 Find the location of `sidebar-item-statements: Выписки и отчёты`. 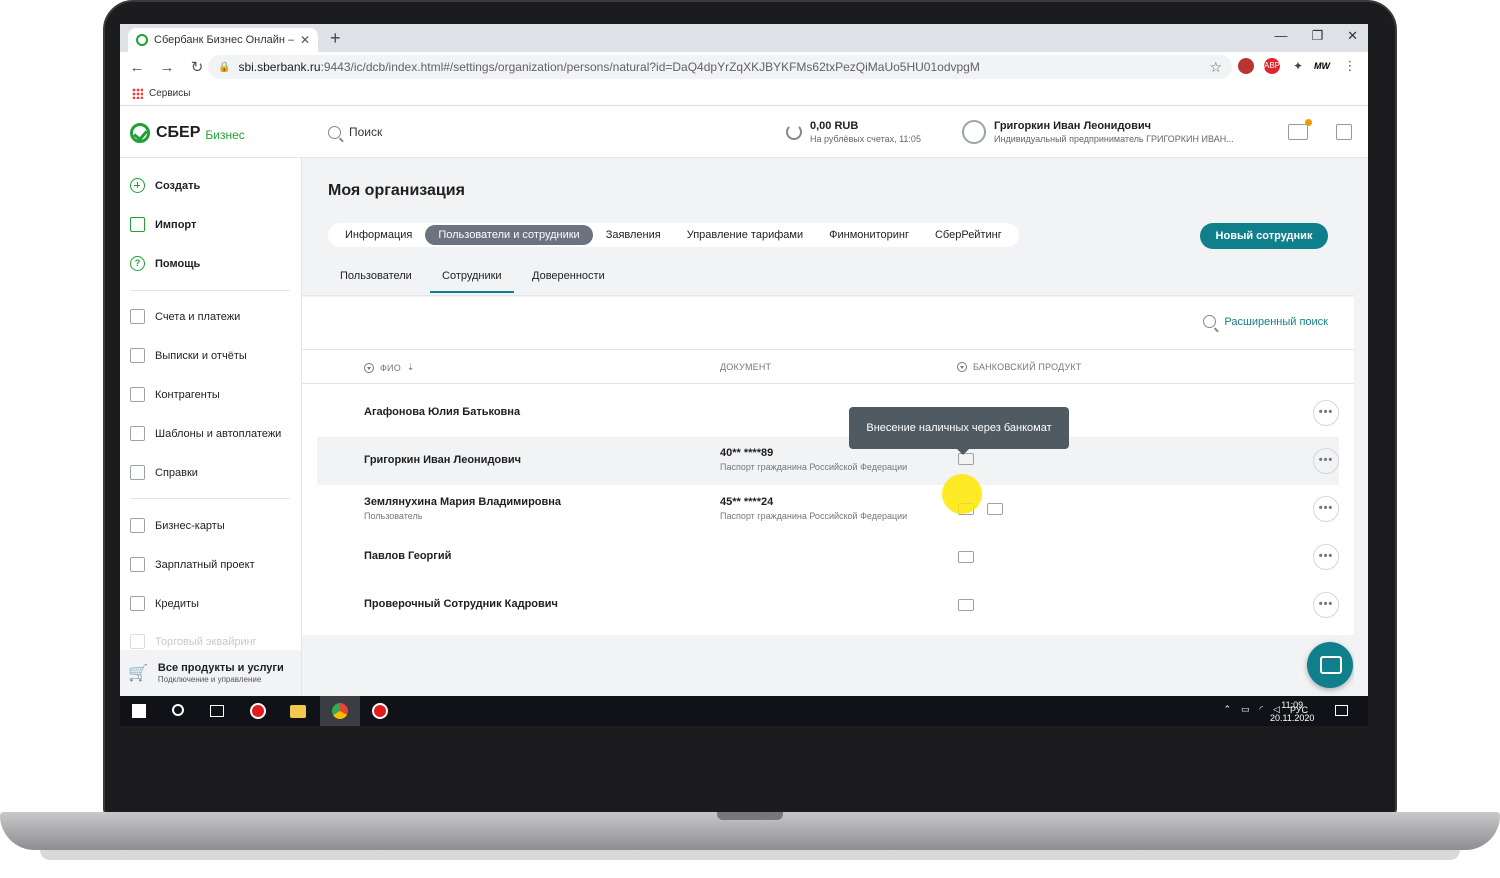

sidebar-item-statements: Выписки и отчёты is located at coordinates (188, 355).